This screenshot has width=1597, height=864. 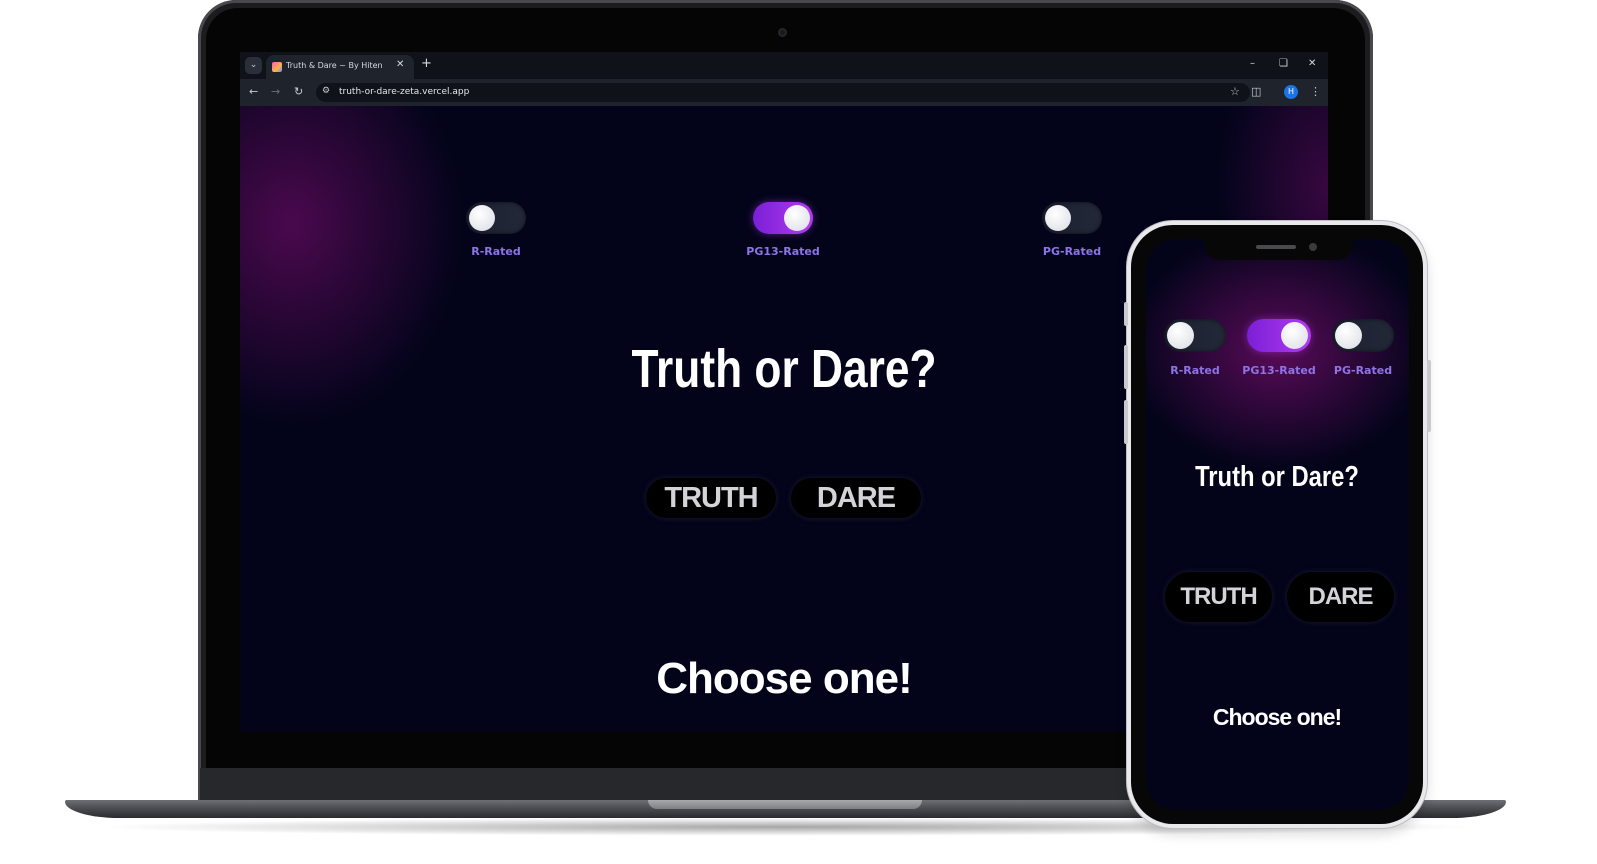 I want to click on mobile-pg13-rated-switch, so click(x=1279, y=335).